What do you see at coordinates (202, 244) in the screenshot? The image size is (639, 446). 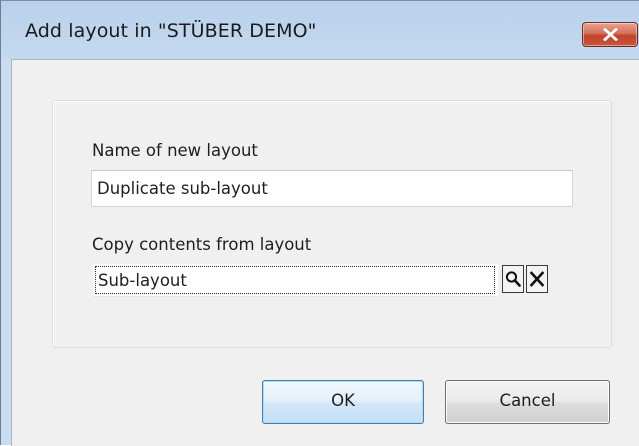 I see `copy-contents-label: Copy contents from layout` at bounding box center [202, 244].